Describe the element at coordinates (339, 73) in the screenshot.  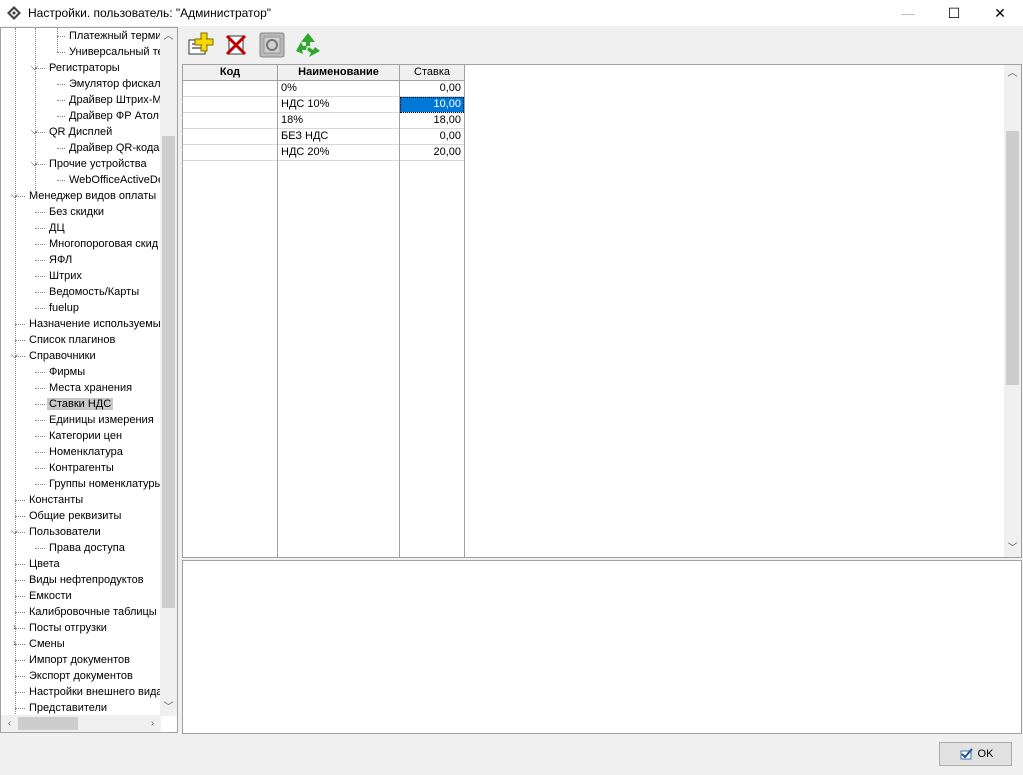
I see `column-header: Наименование` at that location.